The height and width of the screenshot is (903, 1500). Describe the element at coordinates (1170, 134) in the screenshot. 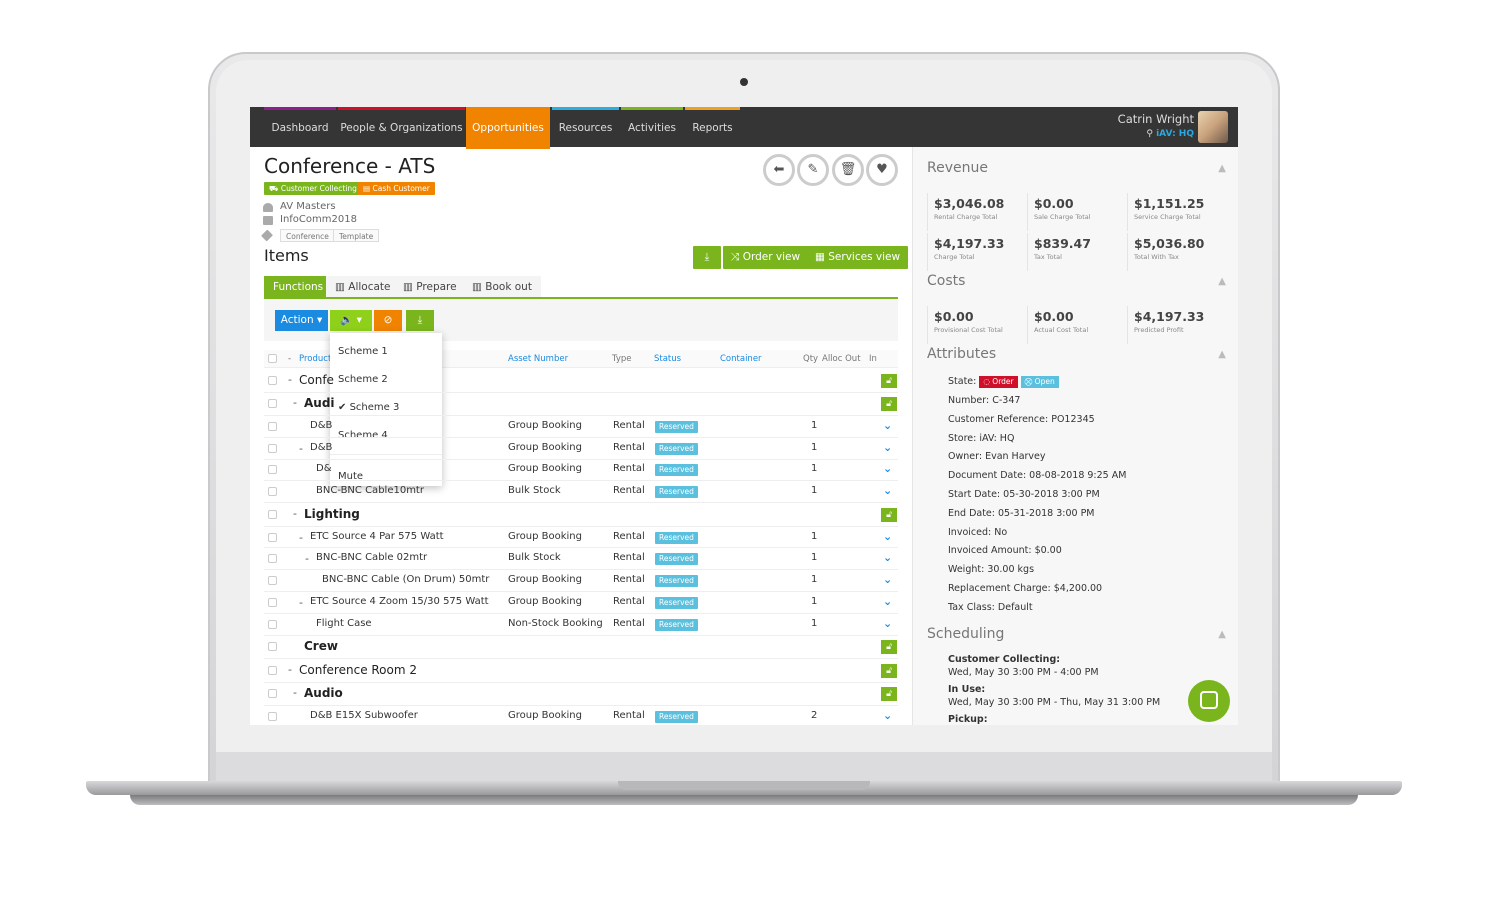

I see `user-location: ⚲ iAV: HQ` at that location.